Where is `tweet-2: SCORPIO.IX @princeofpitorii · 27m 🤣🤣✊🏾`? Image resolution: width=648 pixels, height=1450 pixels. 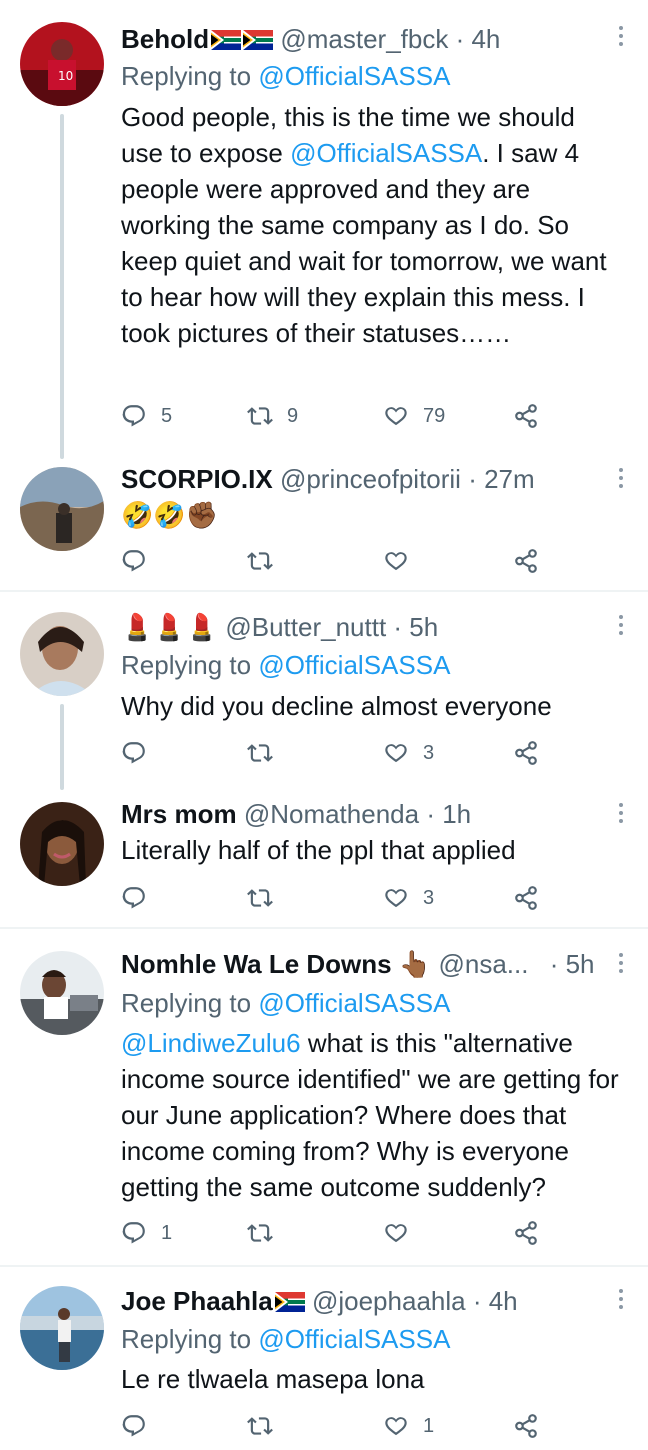 tweet-2: SCORPIO.IX @princeofpitorii · 27m 🤣🤣✊🏾 is located at coordinates (324, 517).